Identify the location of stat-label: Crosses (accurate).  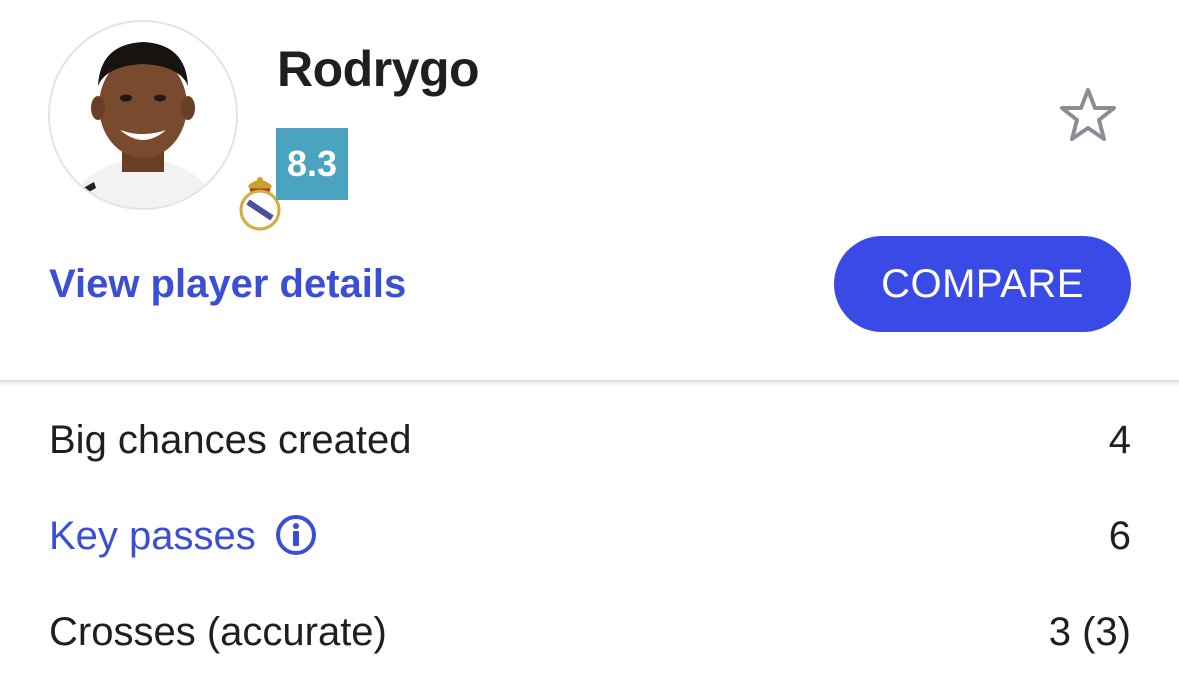
(218, 632).